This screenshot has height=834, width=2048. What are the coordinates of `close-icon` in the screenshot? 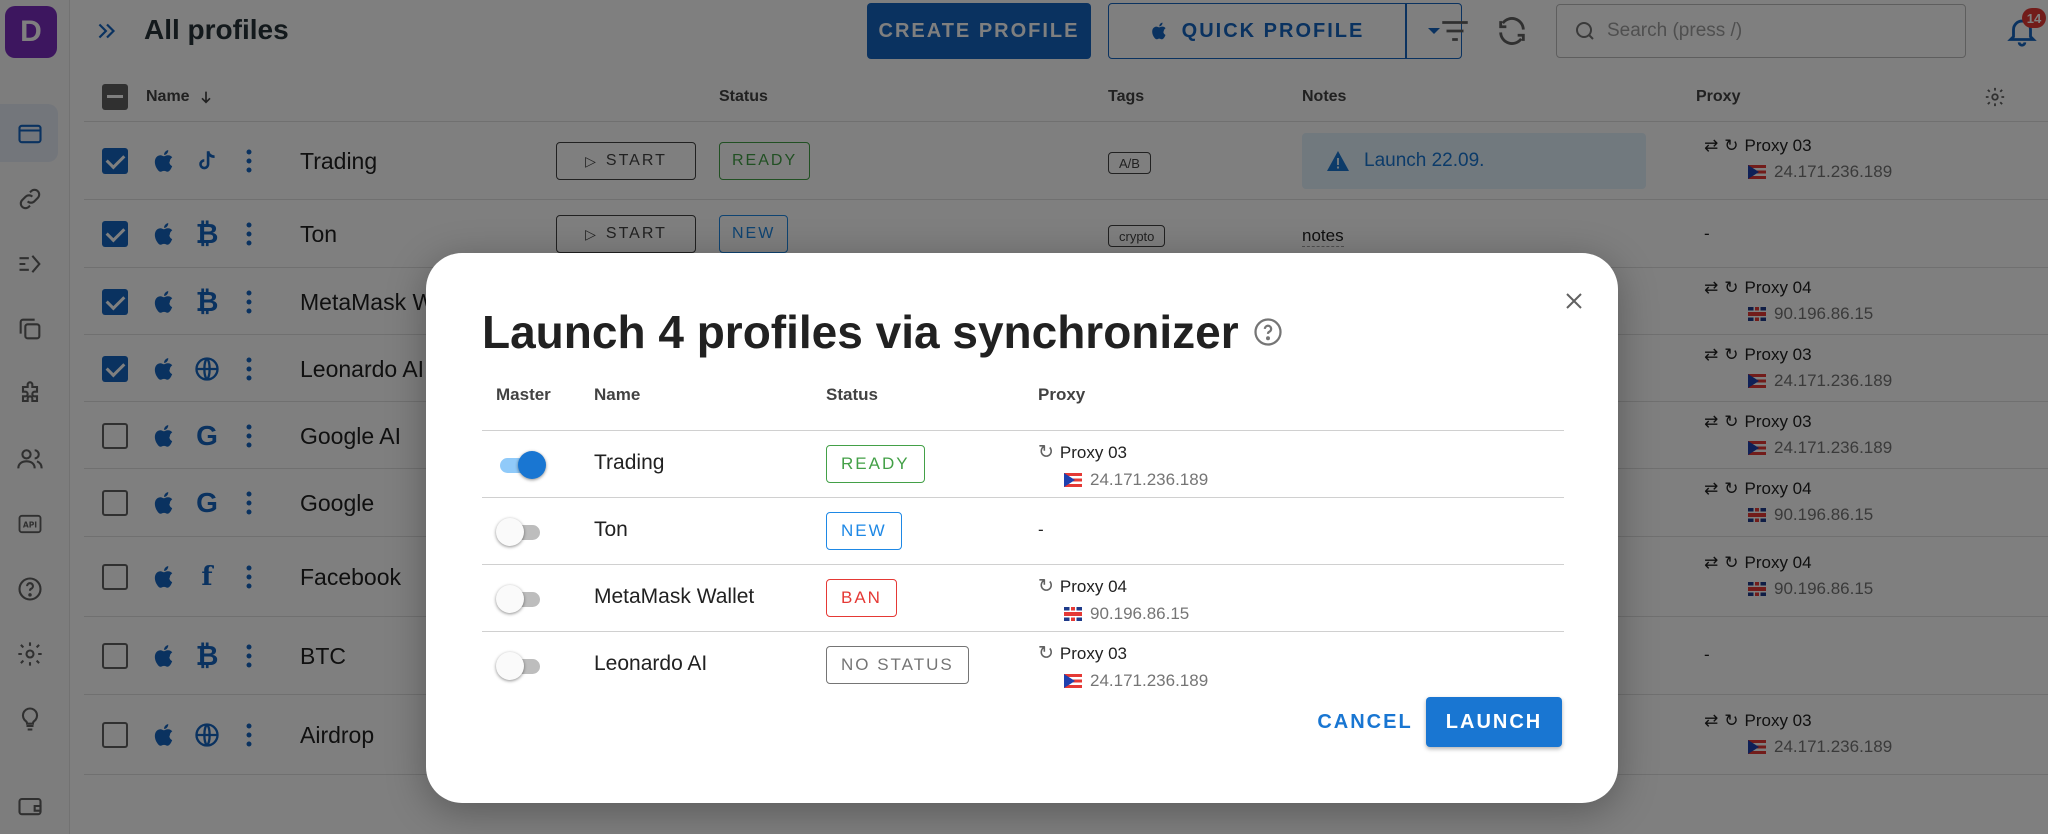 It's located at (1574, 301).